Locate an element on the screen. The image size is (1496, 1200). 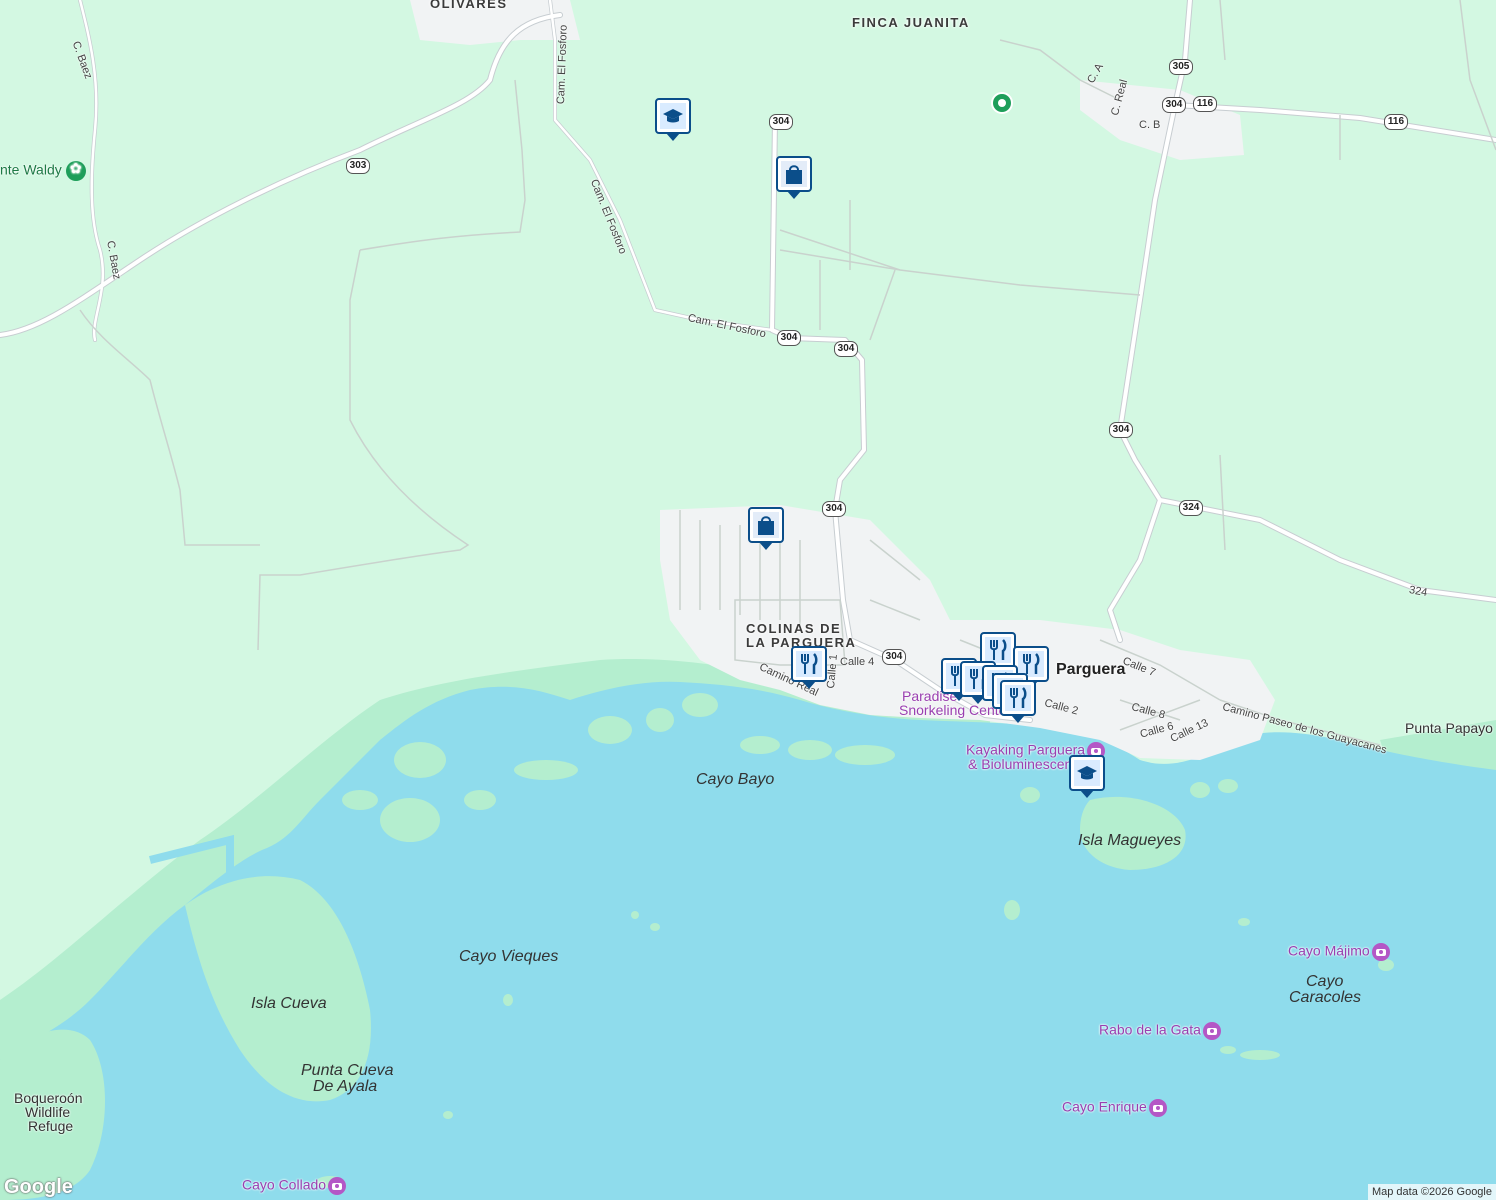
place-label-olivares: OLIVARES is located at coordinates (469, 5).